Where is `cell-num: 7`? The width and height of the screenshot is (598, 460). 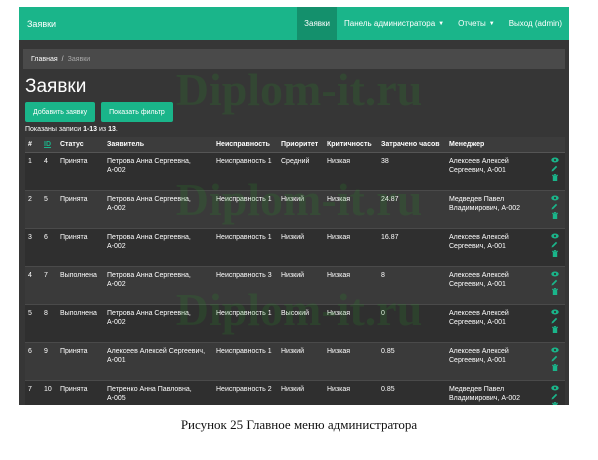 cell-num: 7 is located at coordinates (33, 392).